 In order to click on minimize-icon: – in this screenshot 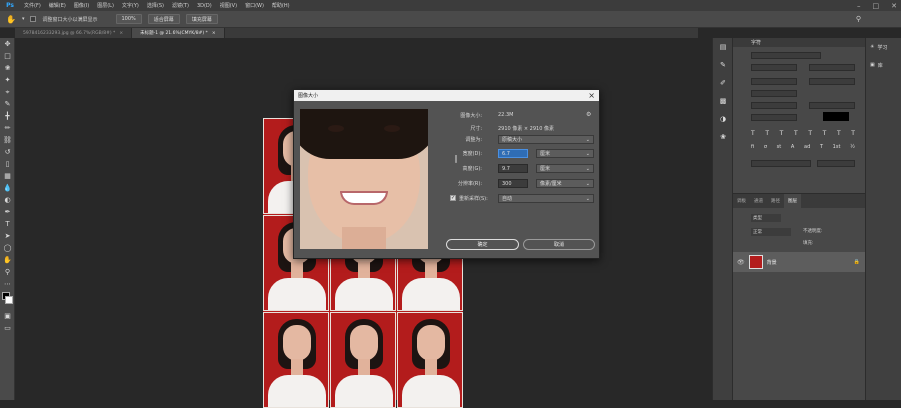, I will do `click(859, 6)`.